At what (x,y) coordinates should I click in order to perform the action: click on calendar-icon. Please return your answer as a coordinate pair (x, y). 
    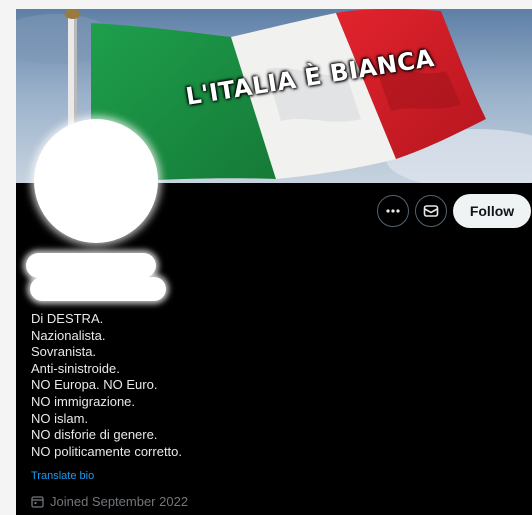
    Looking at the image, I should click on (37, 502).